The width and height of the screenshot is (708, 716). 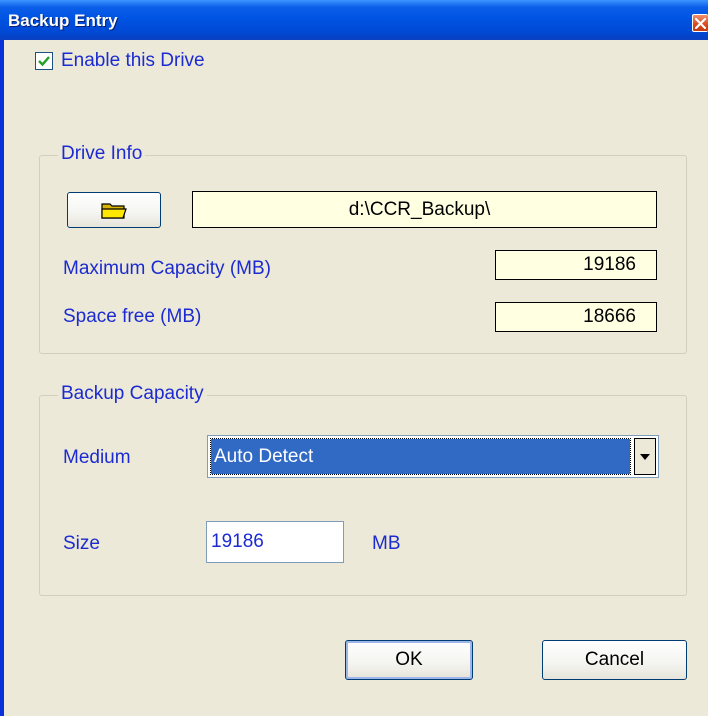 What do you see at coordinates (420, 456) in the screenshot?
I see `medium-select-value: Auto Detect` at bounding box center [420, 456].